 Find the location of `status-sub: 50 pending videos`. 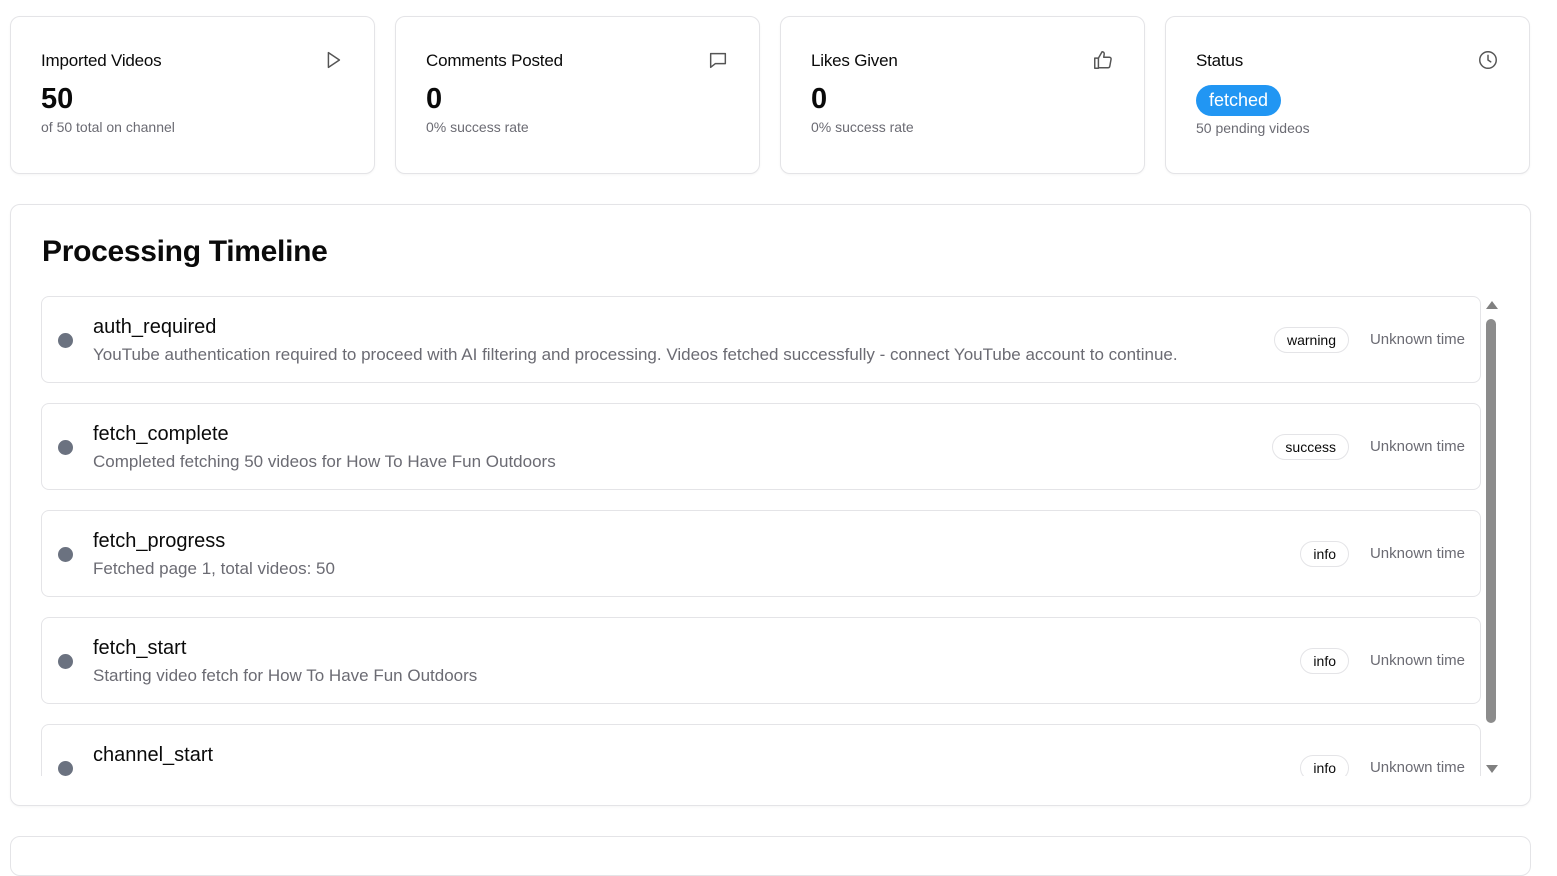

status-sub: 50 pending videos is located at coordinates (1253, 128).